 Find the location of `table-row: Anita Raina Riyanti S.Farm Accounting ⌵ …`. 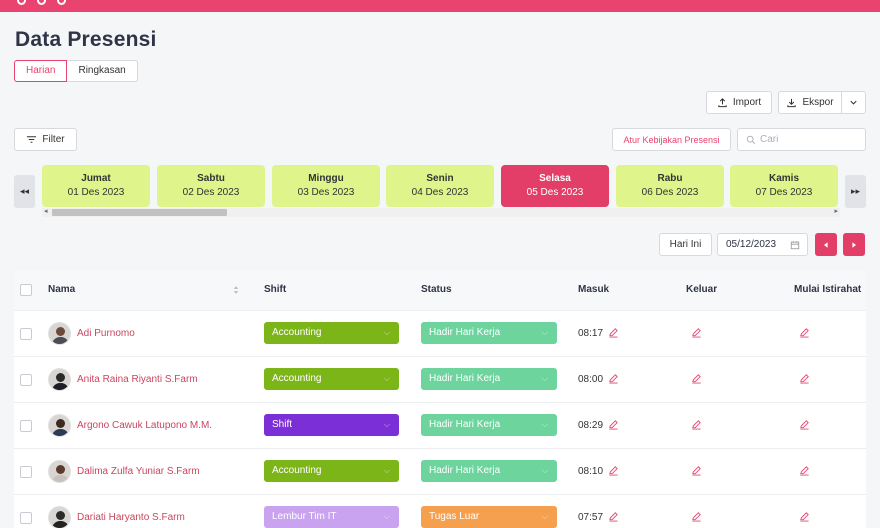

table-row: Anita Raina Riyanti S.Farm Accounting ⌵ … is located at coordinates (440, 379).